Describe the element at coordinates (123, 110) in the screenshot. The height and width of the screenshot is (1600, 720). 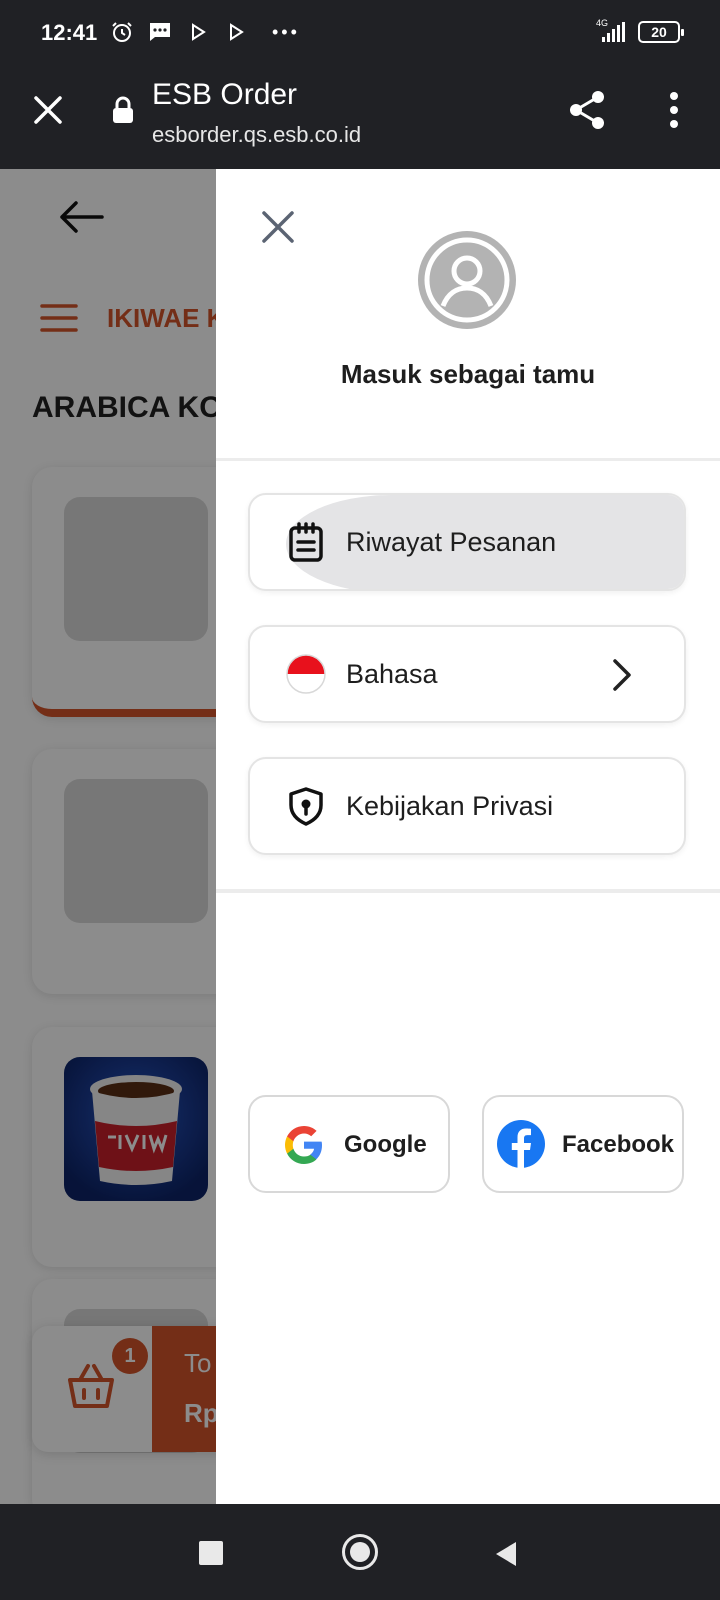
I see `lock-icon` at that location.